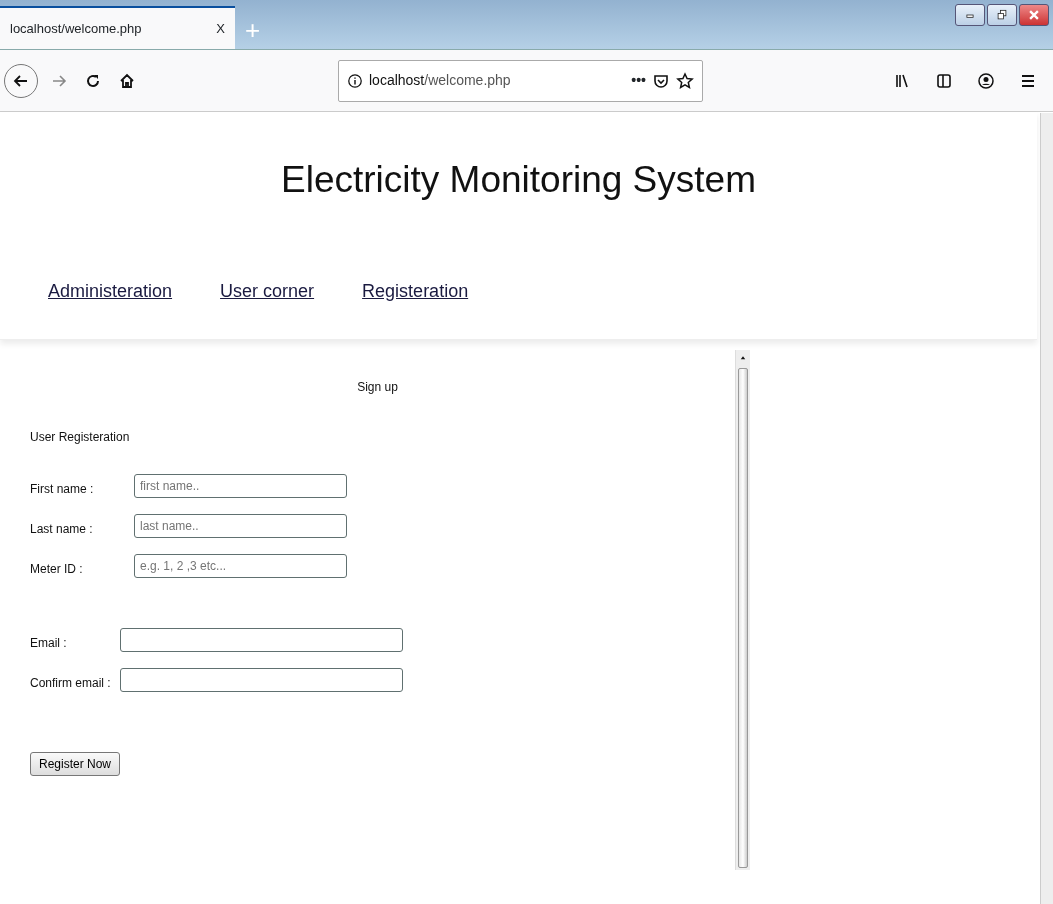 Image resolution: width=1053 pixels, height=904 pixels. I want to click on close-window-button, so click(1034, 15).